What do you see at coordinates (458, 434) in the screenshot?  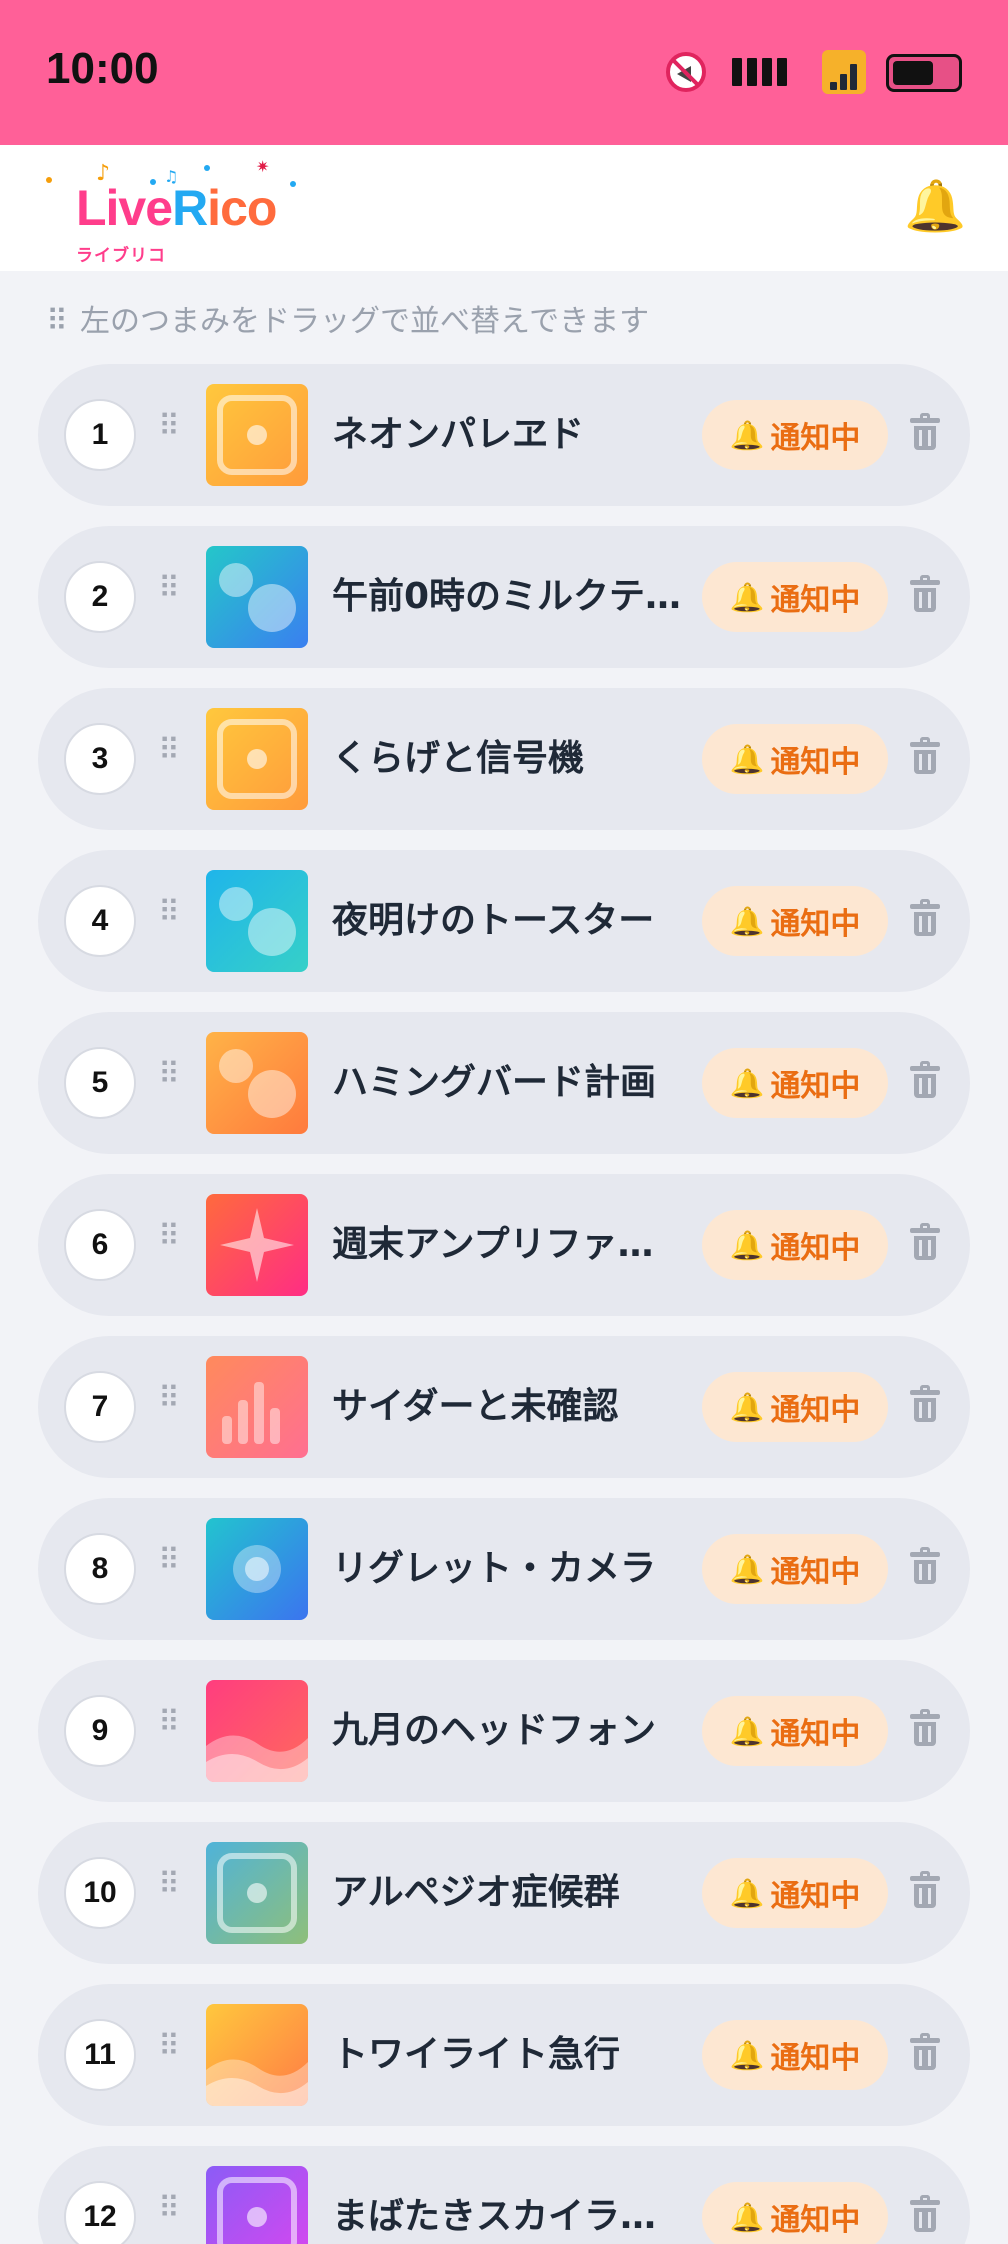 I see `artist-name: ネオンパレヱド` at bounding box center [458, 434].